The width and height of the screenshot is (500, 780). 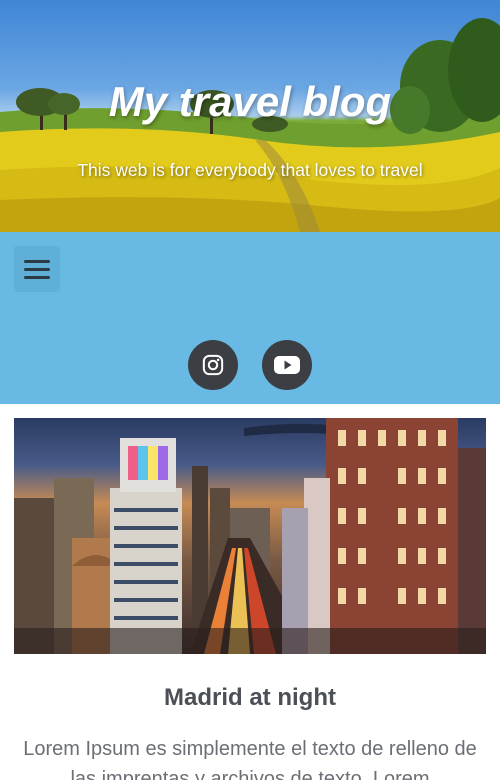 I want to click on instagram-link, so click(x=213, y=365).